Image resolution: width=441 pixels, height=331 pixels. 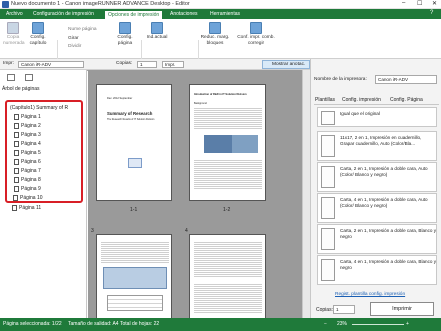 What do you see at coordinates (27, 117) in the screenshot?
I see `tree-page-item: Página 1` at bounding box center [27, 117].